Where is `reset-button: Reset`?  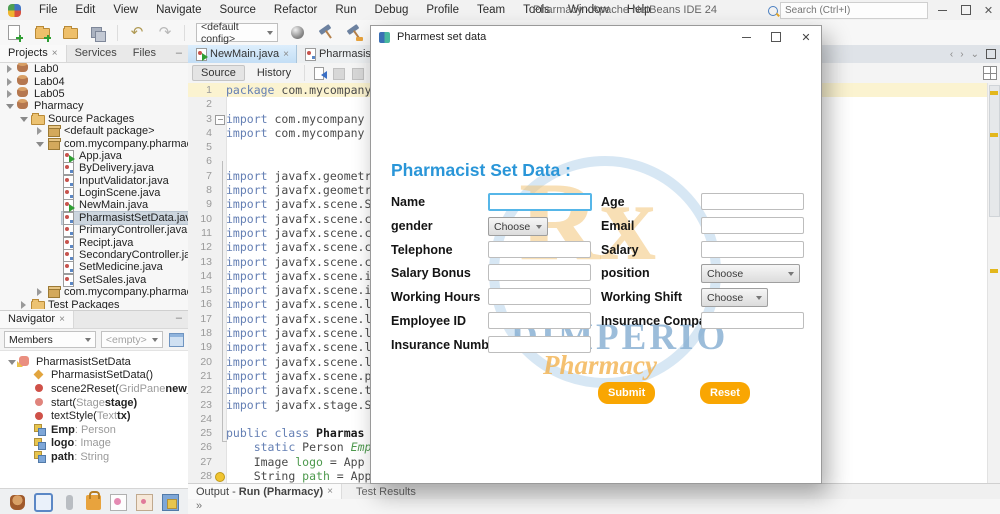 reset-button: Reset is located at coordinates (725, 393).